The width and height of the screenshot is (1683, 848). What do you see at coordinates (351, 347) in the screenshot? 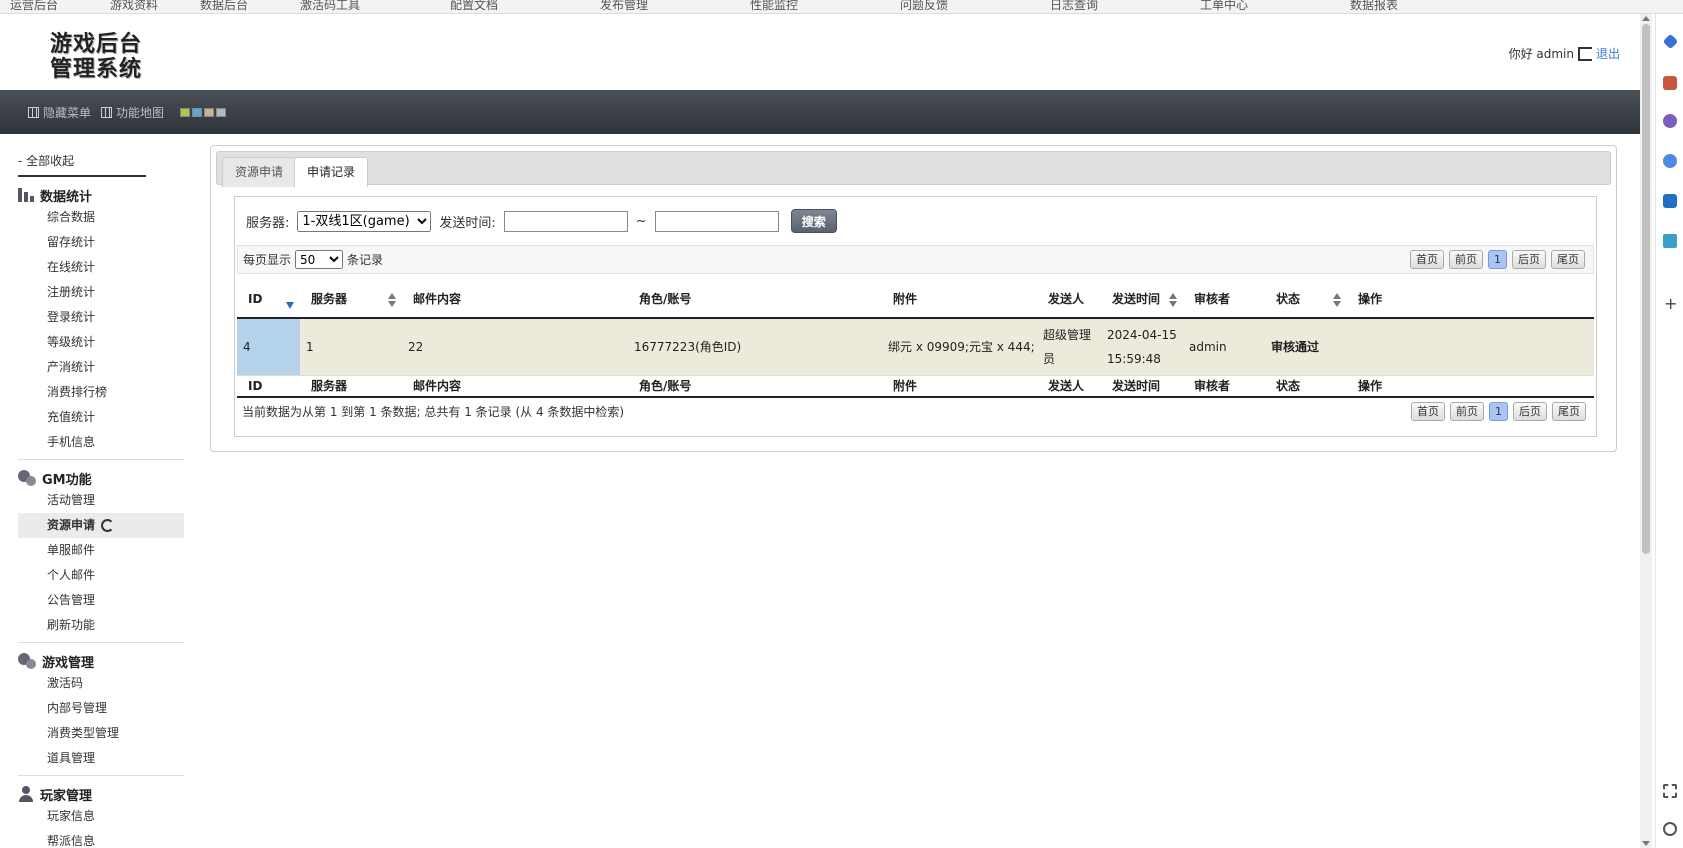
I see `cell-server: 1` at bounding box center [351, 347].